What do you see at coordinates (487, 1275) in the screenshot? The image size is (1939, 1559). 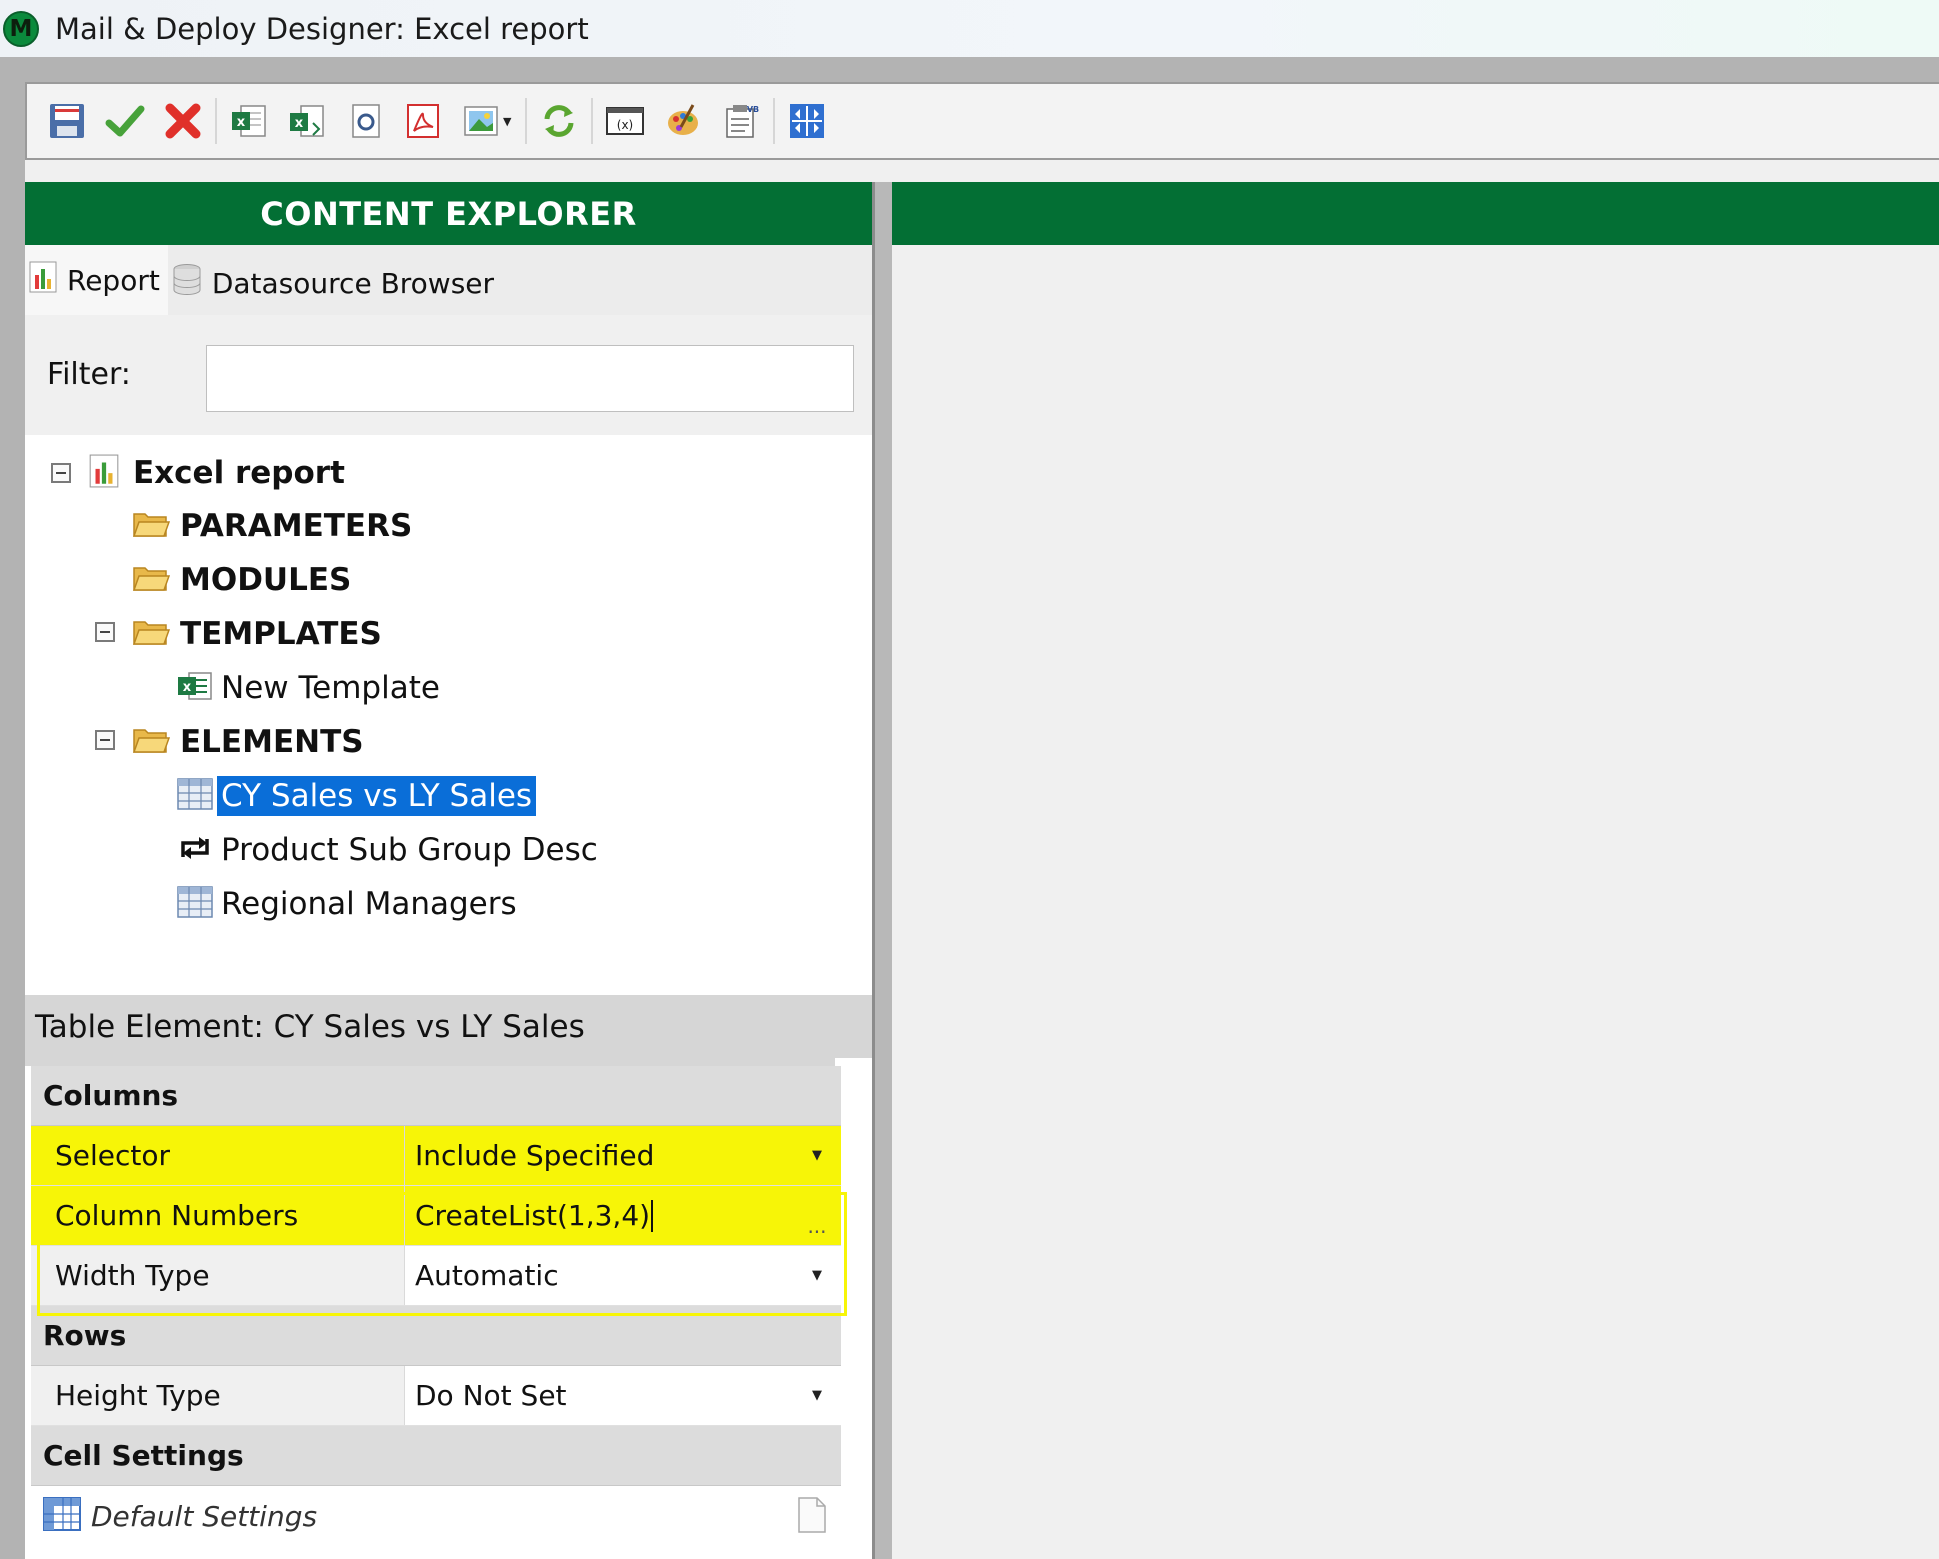 I see `width-type-value: Automatic` at bounding box center [487, 1275].